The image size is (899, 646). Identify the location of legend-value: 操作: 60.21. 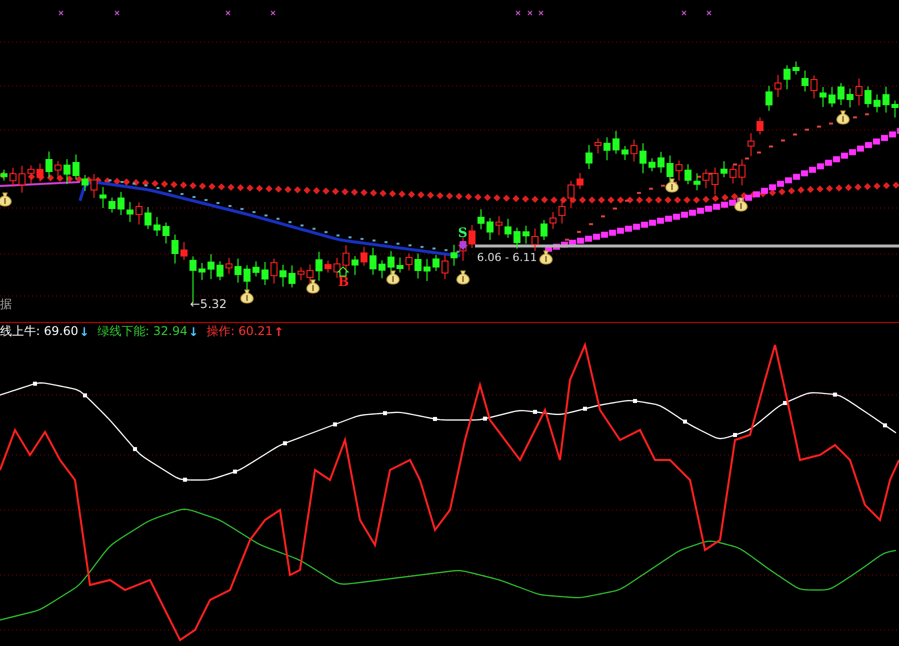
(239, 331).